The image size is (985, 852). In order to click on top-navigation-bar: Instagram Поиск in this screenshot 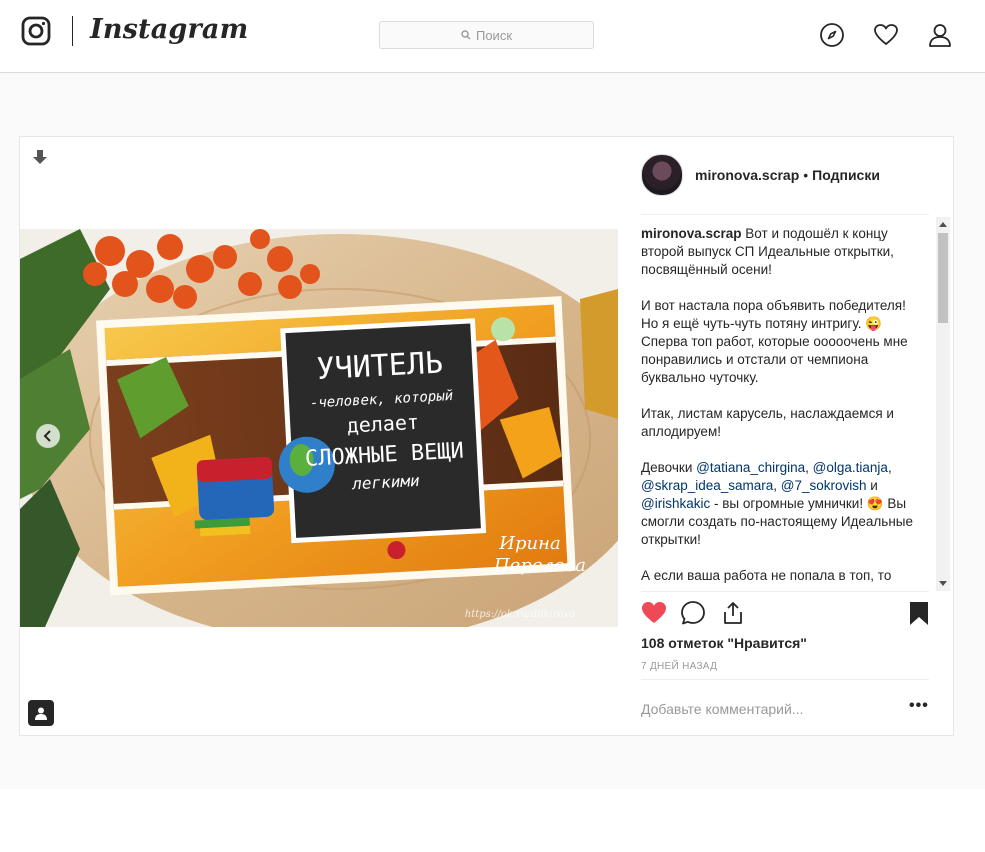, I will do `click(492, 36)`.